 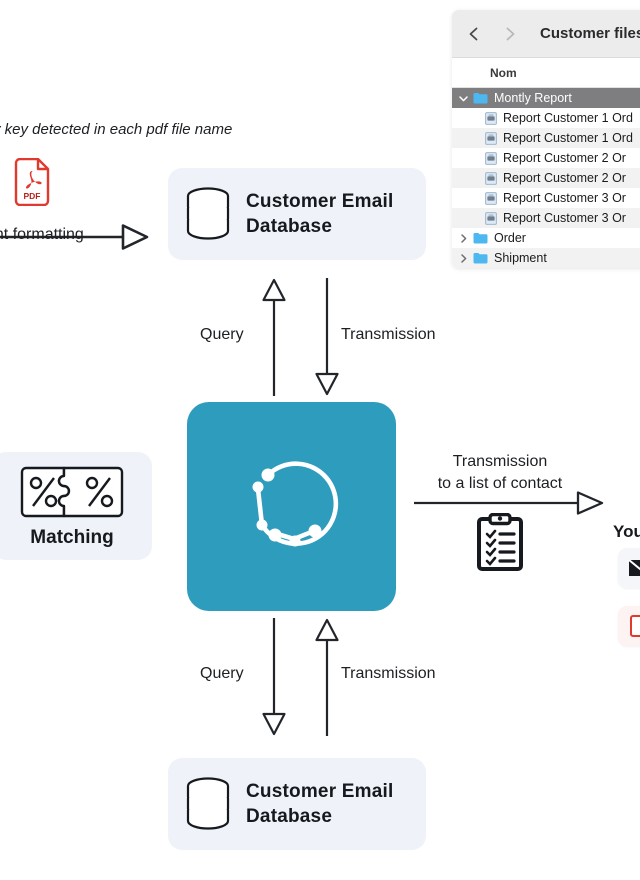 What do you see at coordinates (626, 531) in the screenshot?
I see `right-column-heading: You` at bounding box center [626, 531].